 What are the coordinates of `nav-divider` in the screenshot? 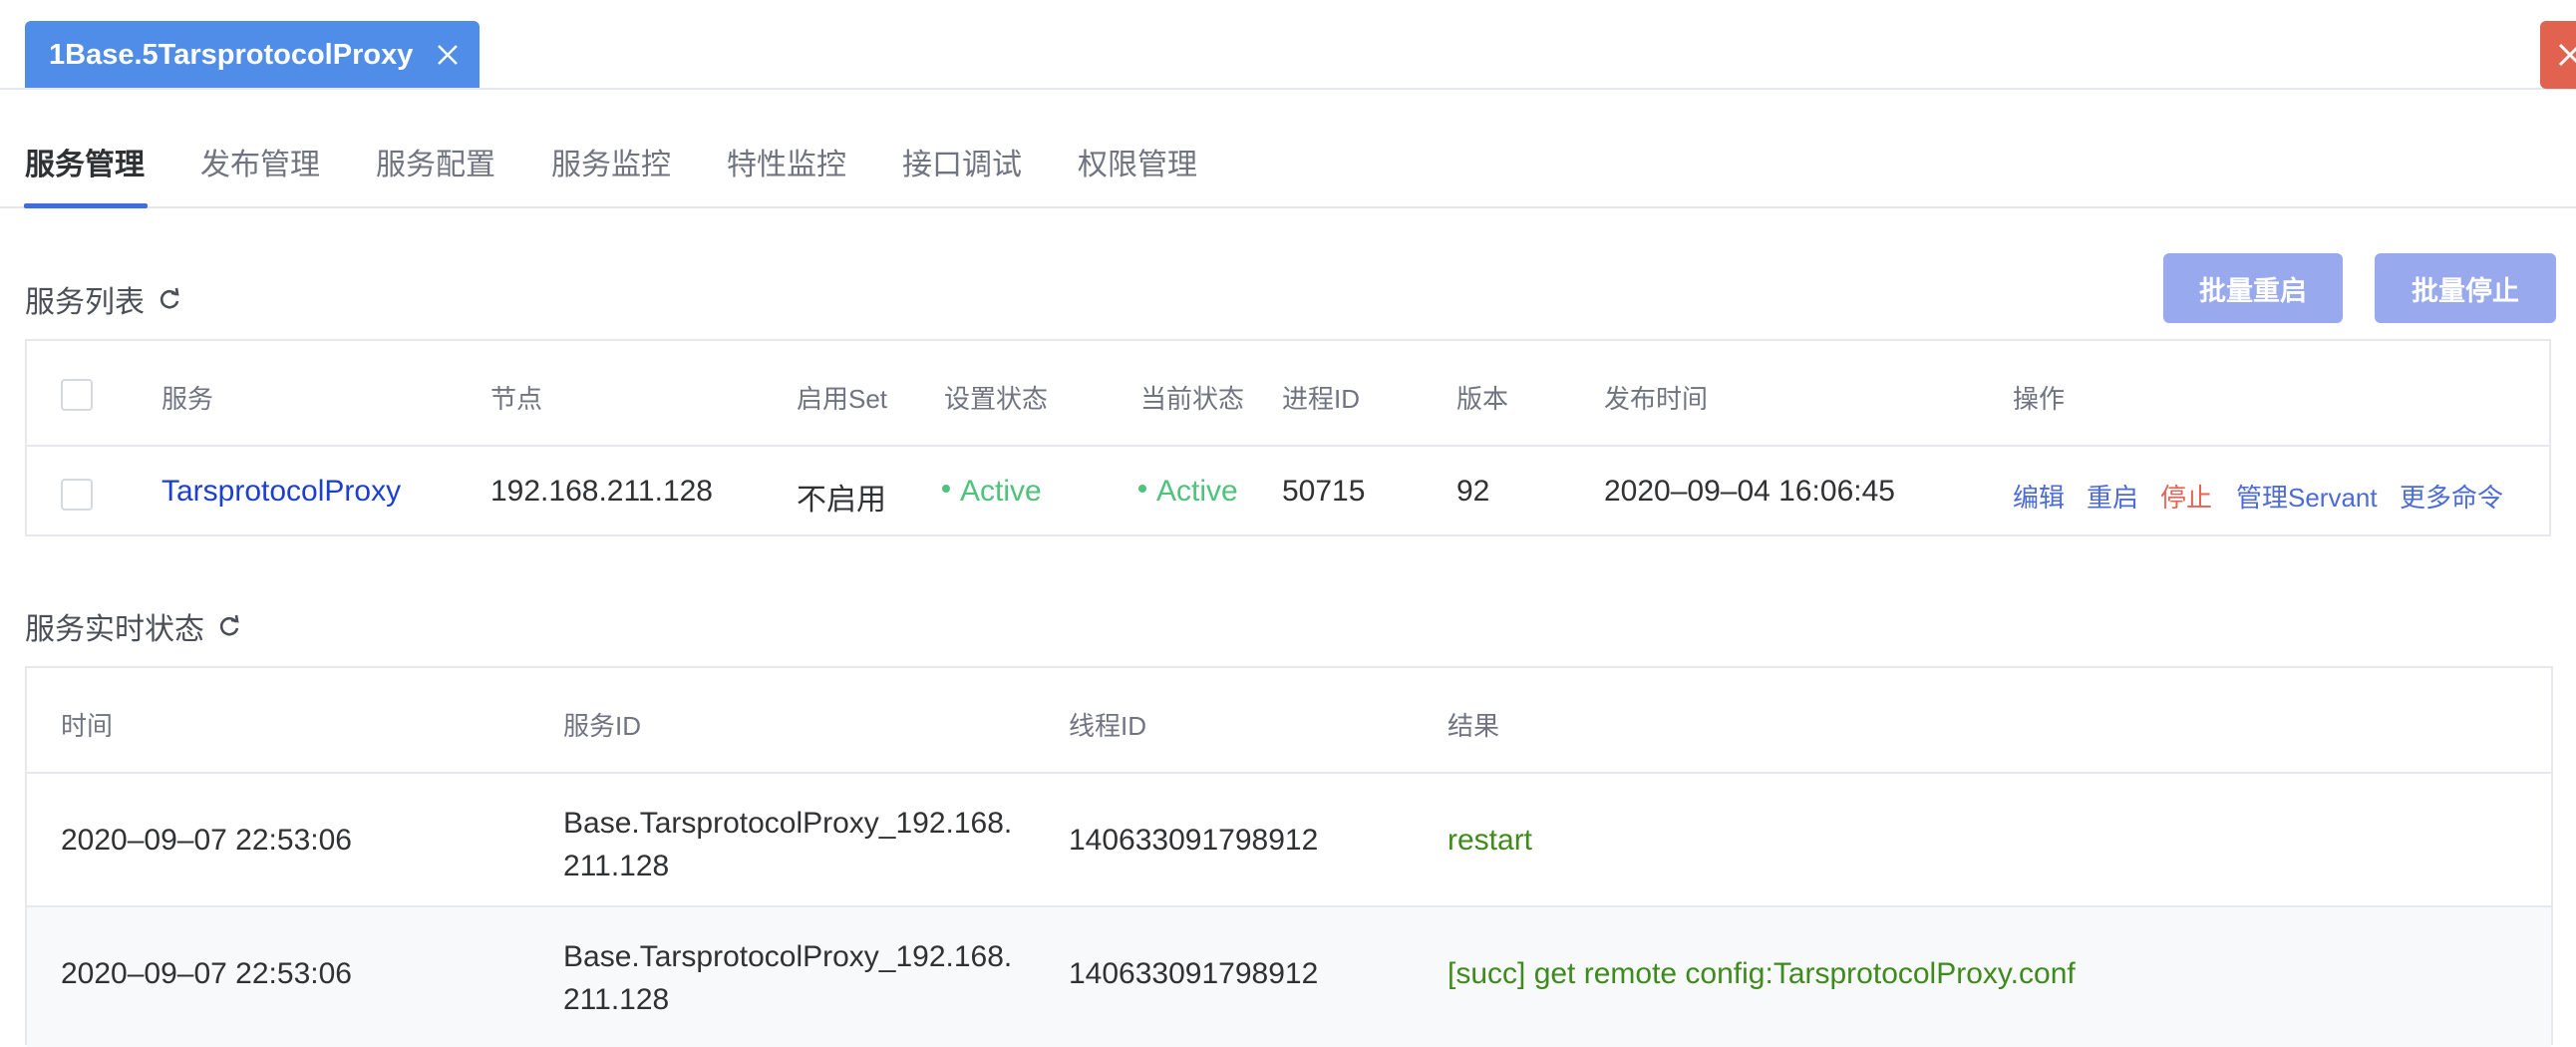 It's located at (1288, 207).